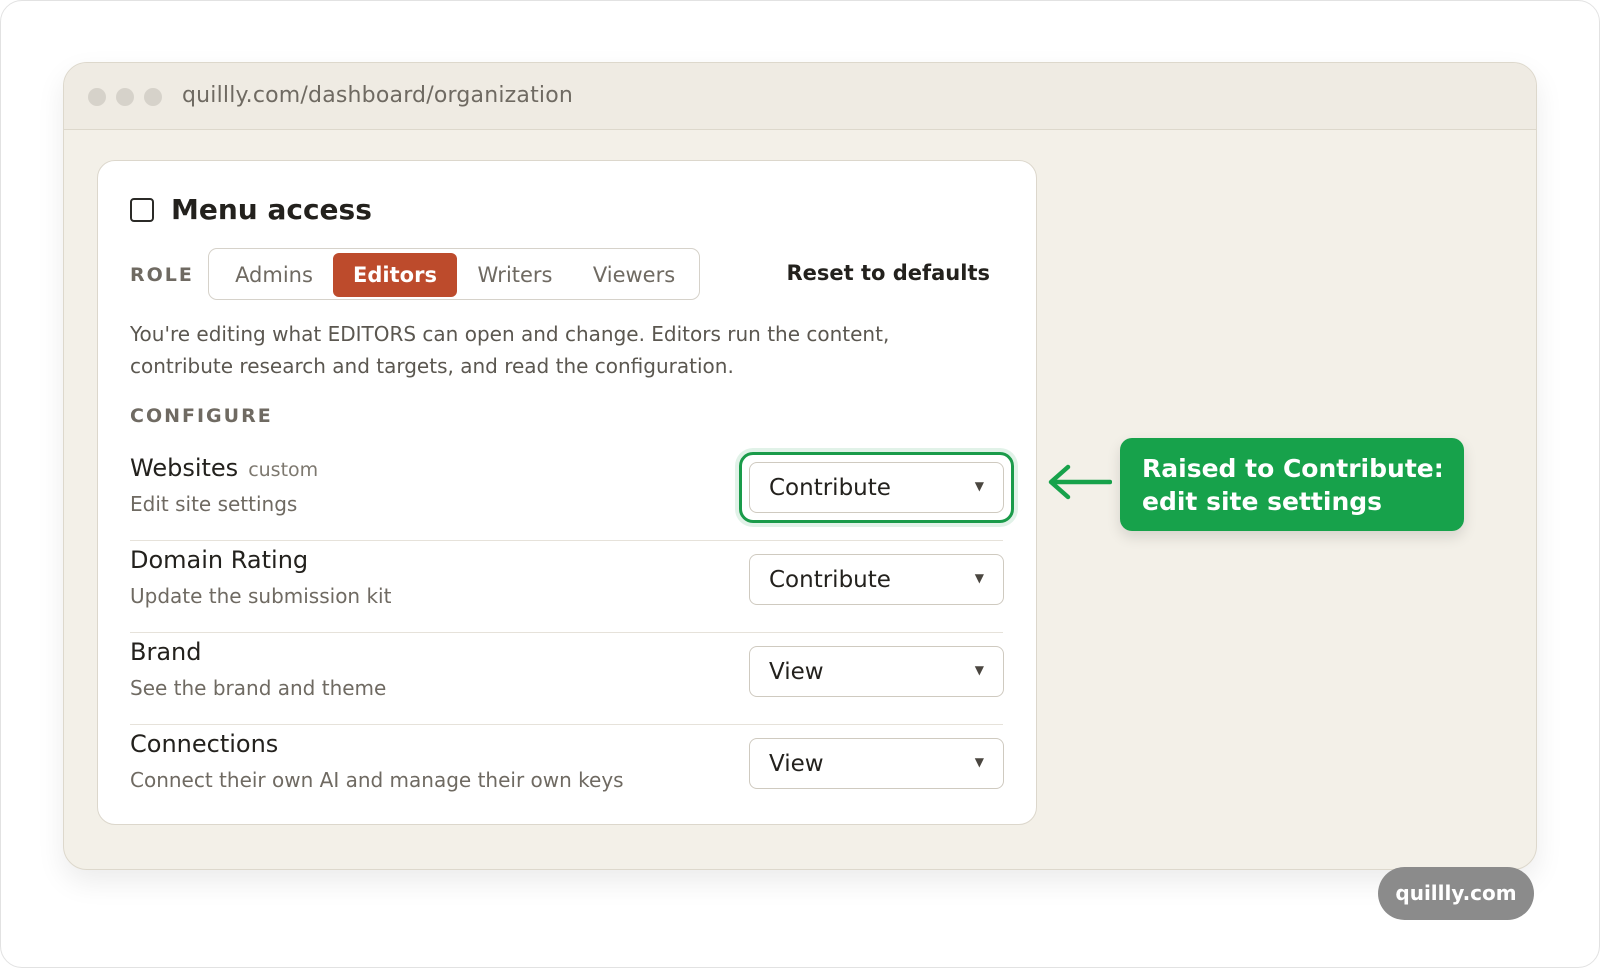  What do you see at coordinates (274, 275) in the screenshot?
I see `role-tab-admins: Admins` at bounding box center [274, 275].